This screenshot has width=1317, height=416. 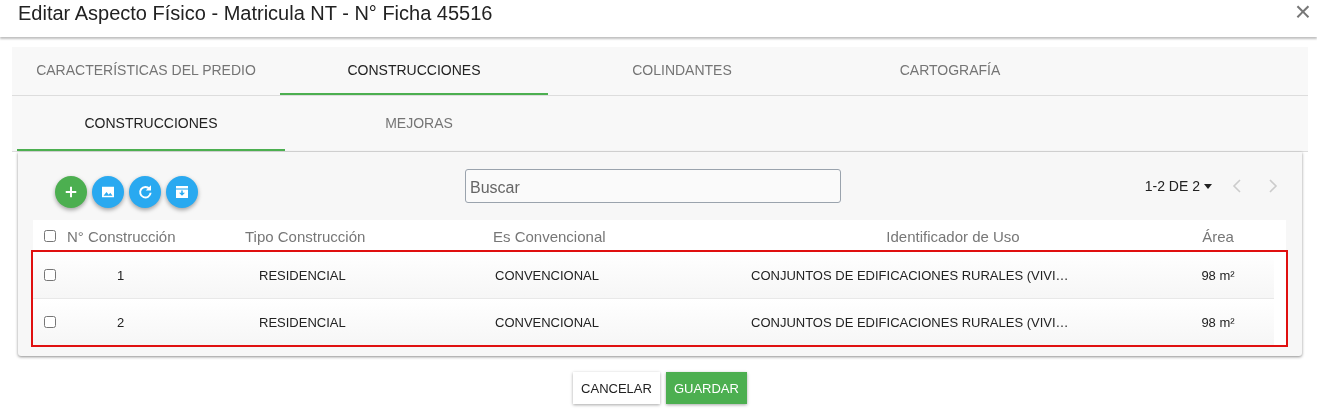 What do you see at coordinates (1237, 186) in the screenshot?
I see `chevron-left-icon` at bounding box center [1237, 186].